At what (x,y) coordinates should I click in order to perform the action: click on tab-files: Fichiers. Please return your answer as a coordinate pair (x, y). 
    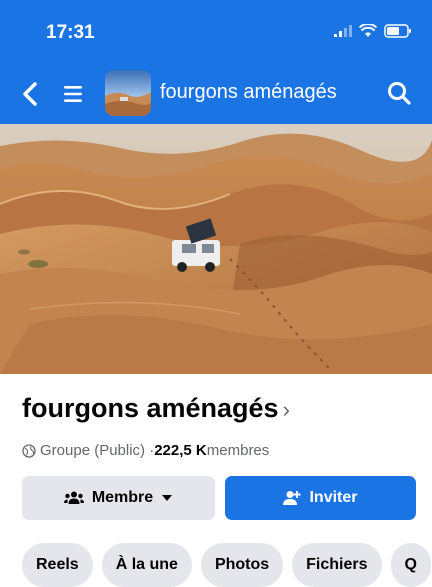
    Looking at the image, I should click on (337, 565).